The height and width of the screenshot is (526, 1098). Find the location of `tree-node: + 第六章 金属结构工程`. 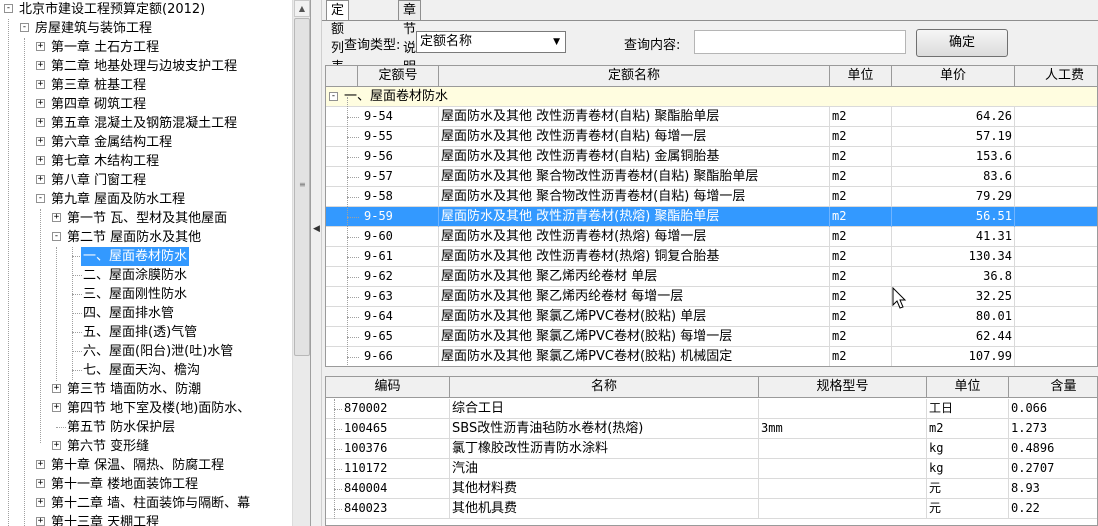

tree-node: + 第六章 金属结构工程 is located at coordinates (146, 142).